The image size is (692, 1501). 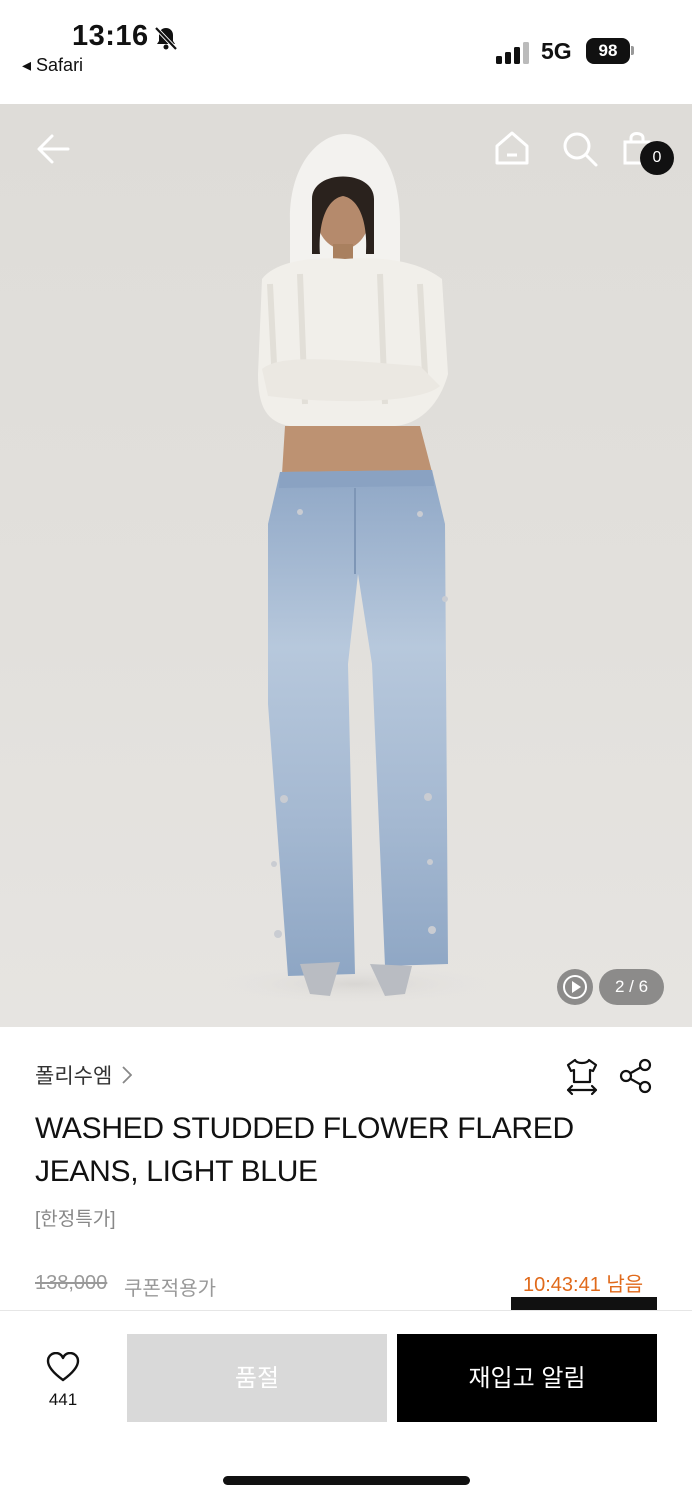 I want to click on restock-alert-button: 재입고 알림, so click(x=527, y=1378).